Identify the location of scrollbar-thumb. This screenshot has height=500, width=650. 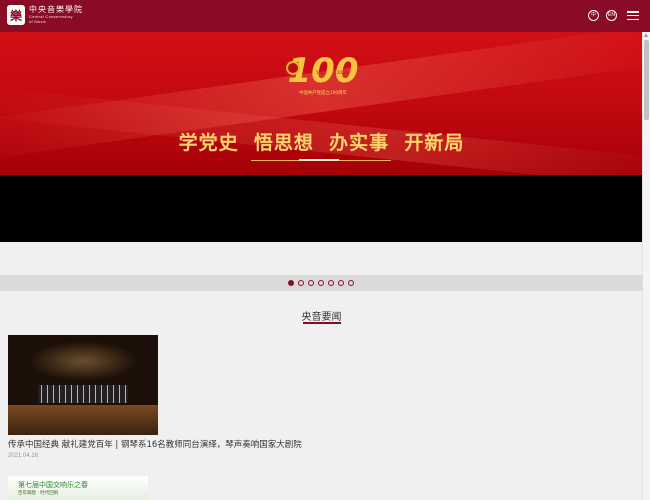
(646, 80).